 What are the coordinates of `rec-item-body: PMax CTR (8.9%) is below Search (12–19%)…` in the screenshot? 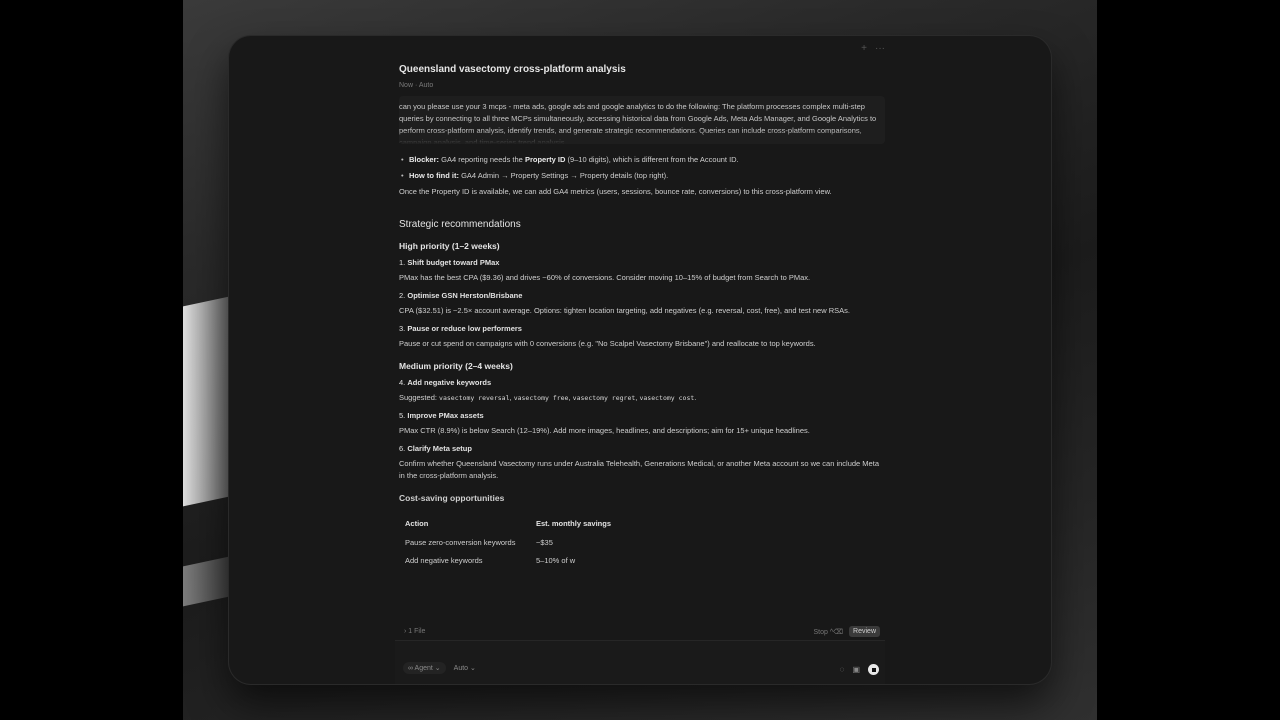 It's located at (604, 430).